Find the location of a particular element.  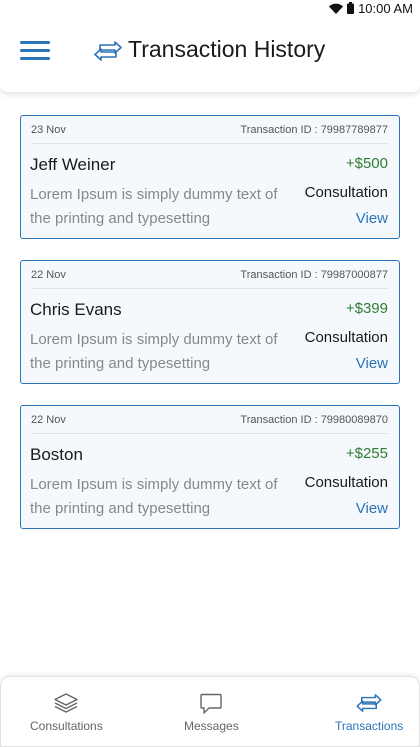

transaction-date: 23 Nov is located at coordinates (48, 130).